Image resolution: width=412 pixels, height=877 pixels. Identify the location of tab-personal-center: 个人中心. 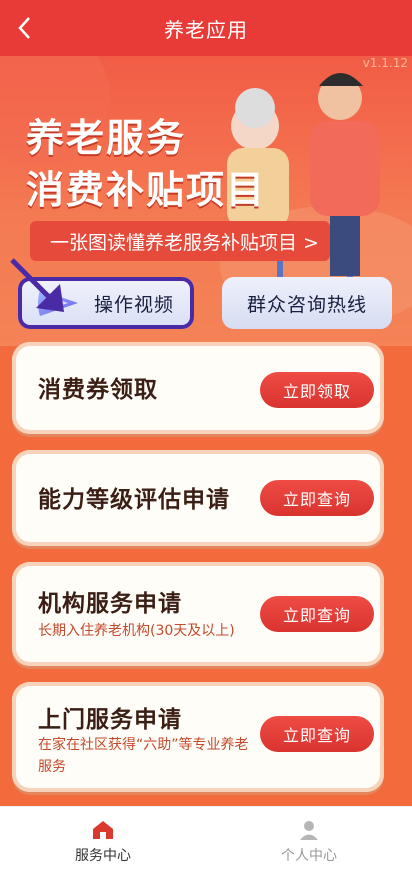
(309, 842).